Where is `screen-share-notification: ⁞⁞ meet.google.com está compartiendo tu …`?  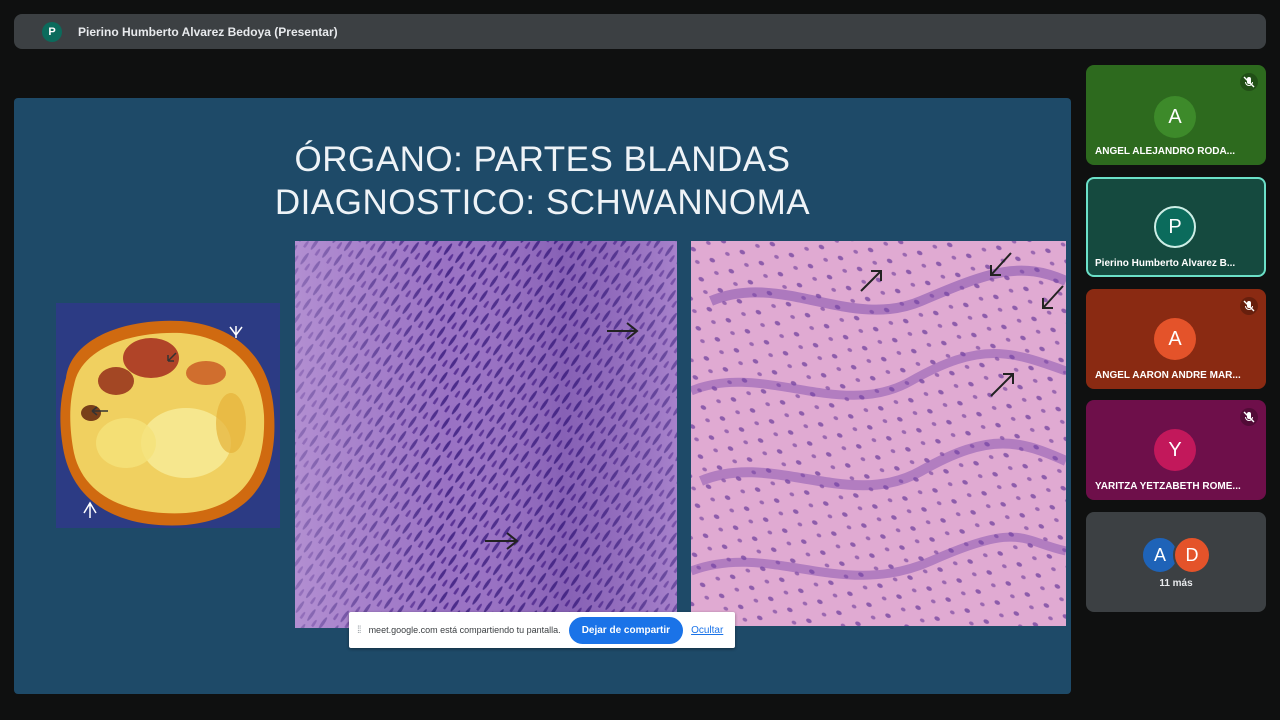
screen-share-notification: ⁞⁞ meet.google.com está compartiendo tu … is located at coordinates (542, 630).